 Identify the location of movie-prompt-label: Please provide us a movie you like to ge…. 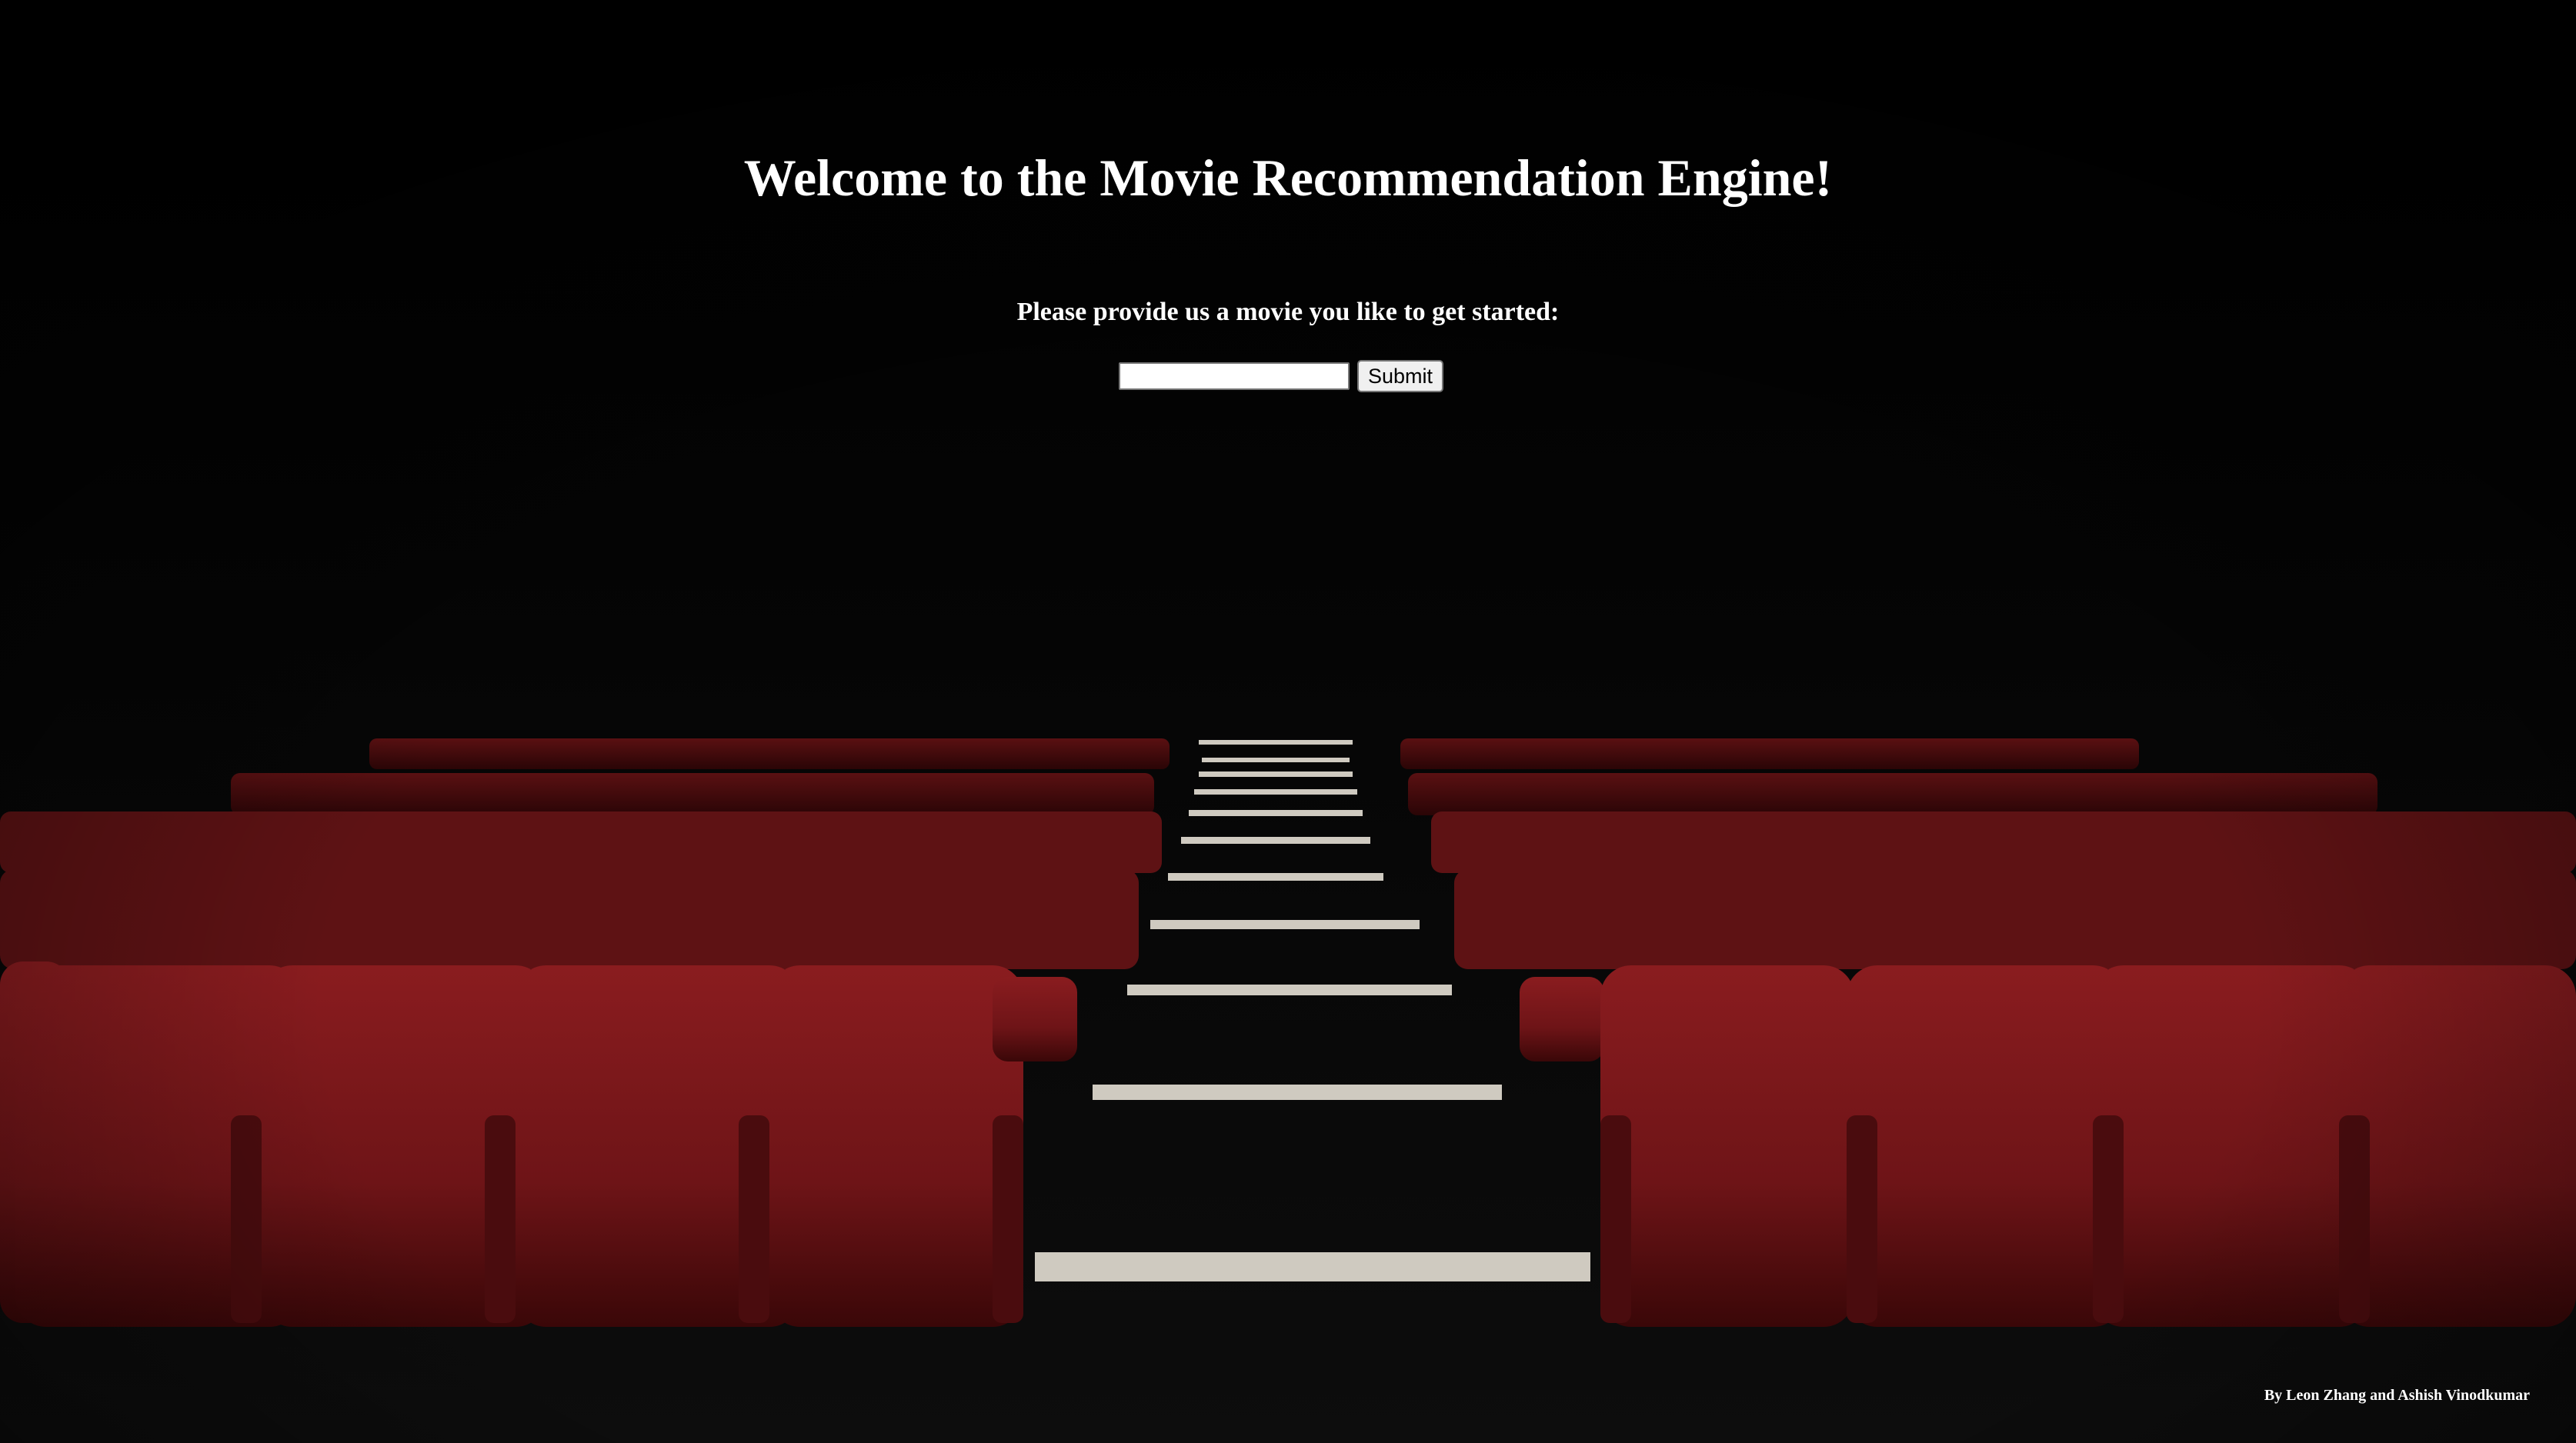
(1288, 312).